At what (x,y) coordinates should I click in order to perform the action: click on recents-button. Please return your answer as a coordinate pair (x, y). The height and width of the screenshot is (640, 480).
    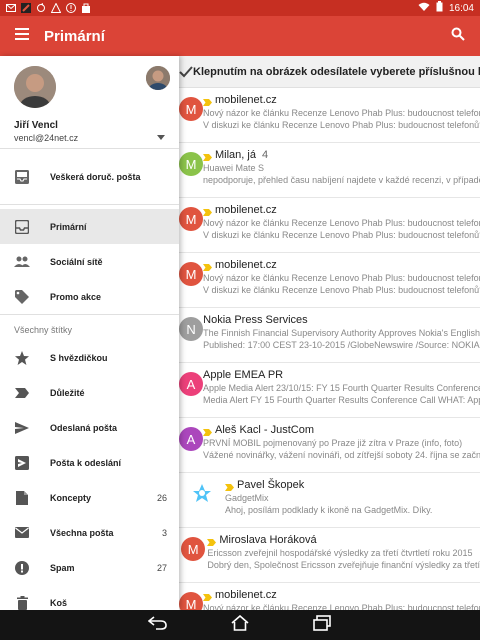
    Looking at the image, I should click on (322, 625).